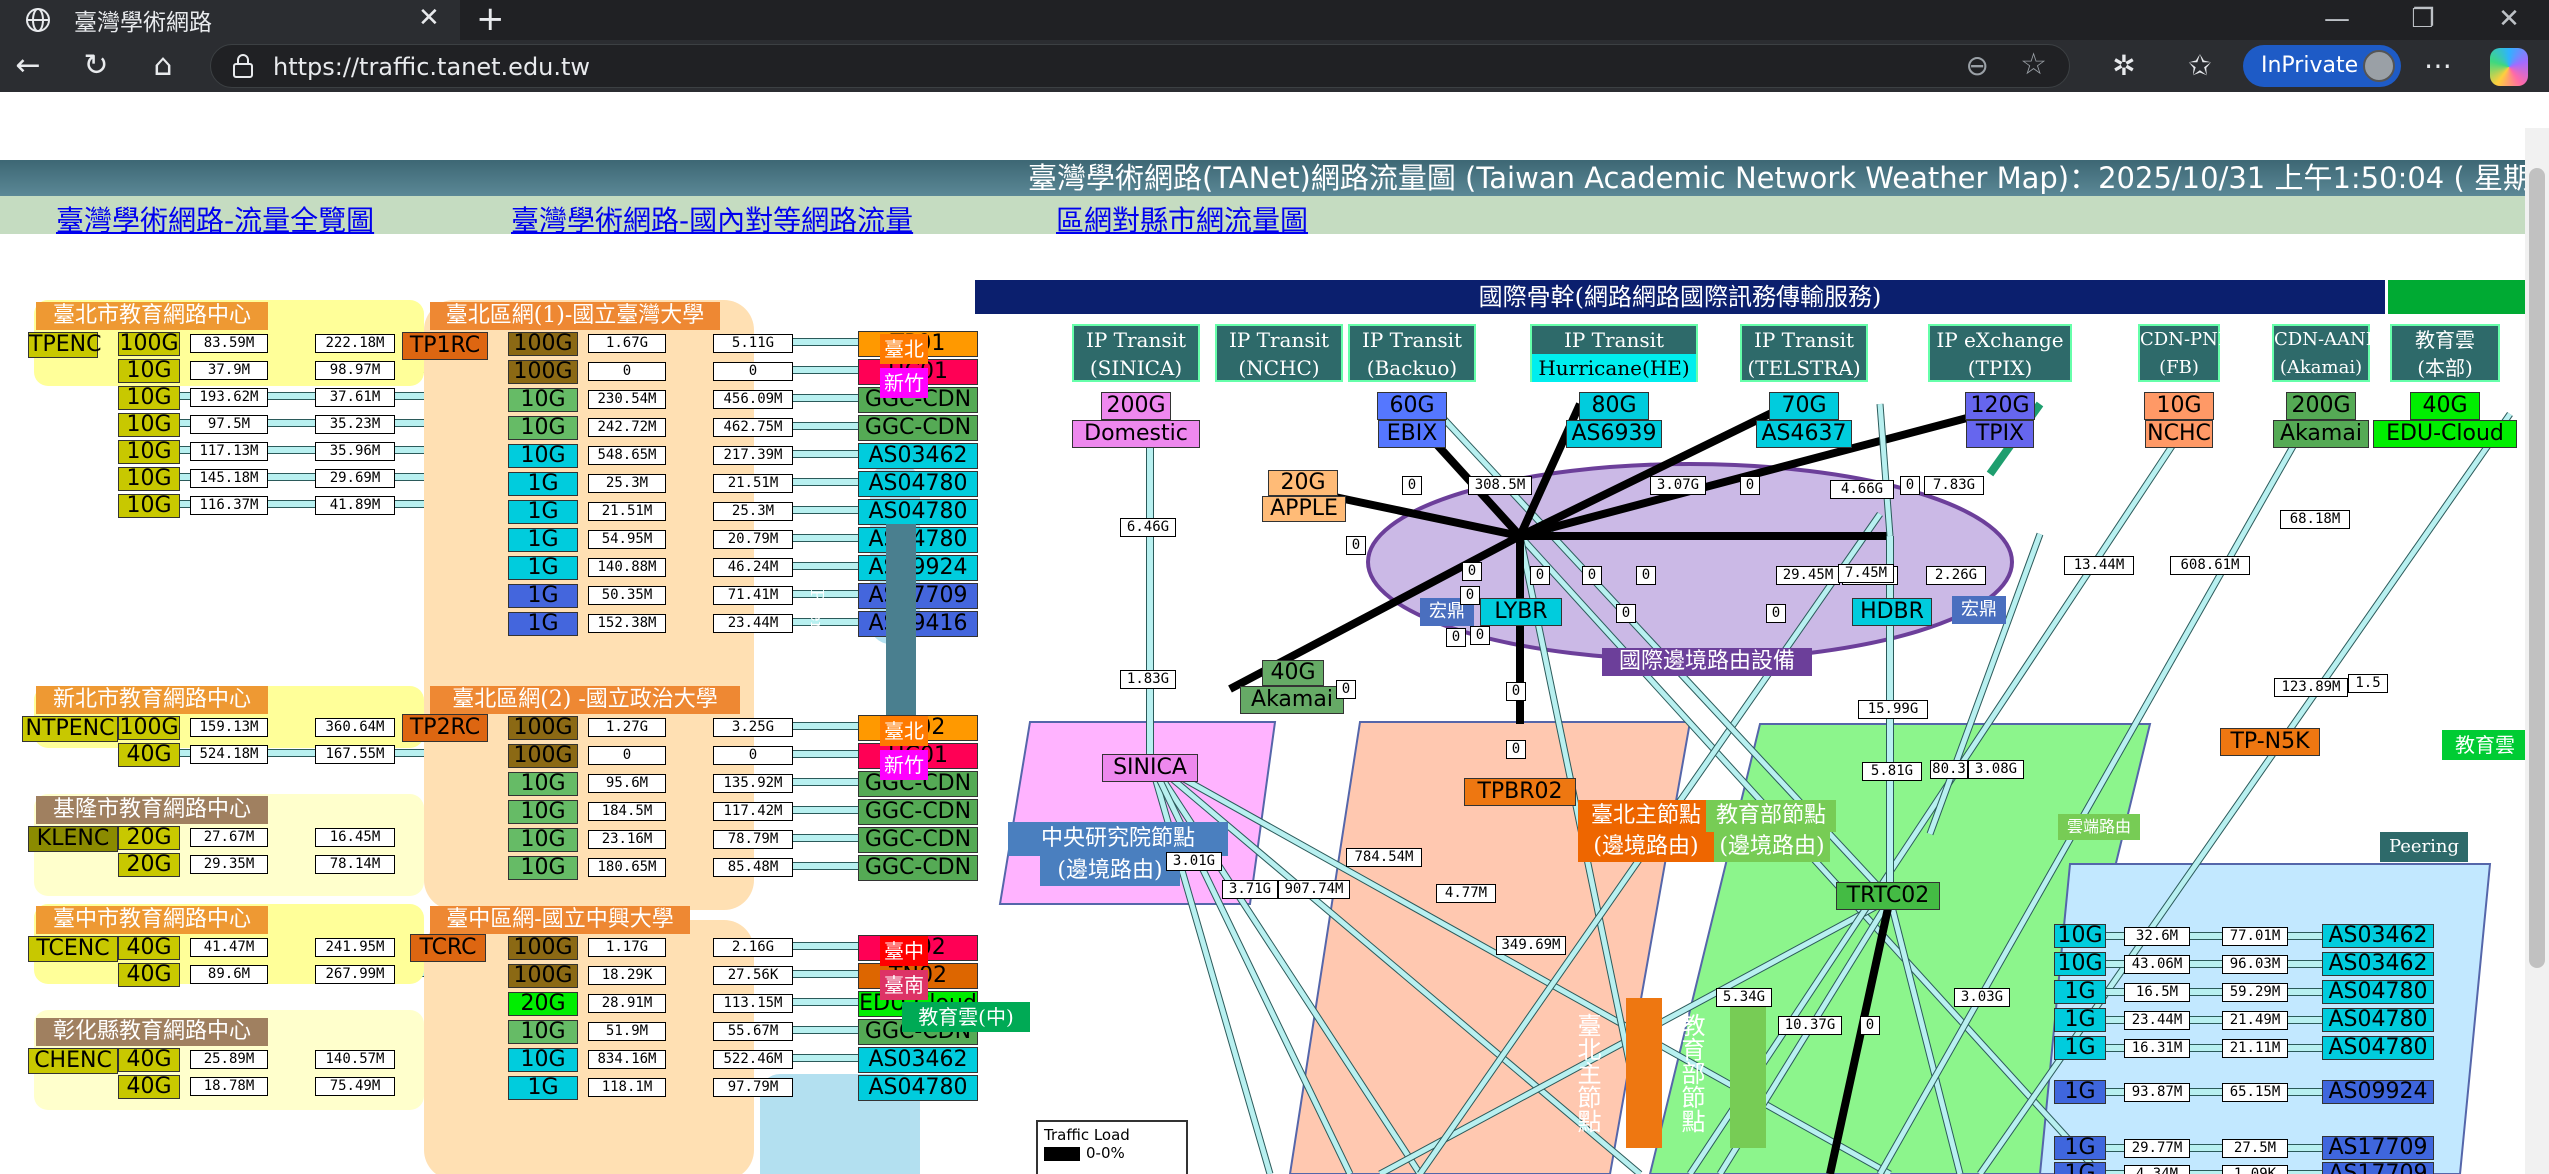 This screenshot has height=1174, width=2549. I want to click on tp1-out-value: 0, so click(627, 371).